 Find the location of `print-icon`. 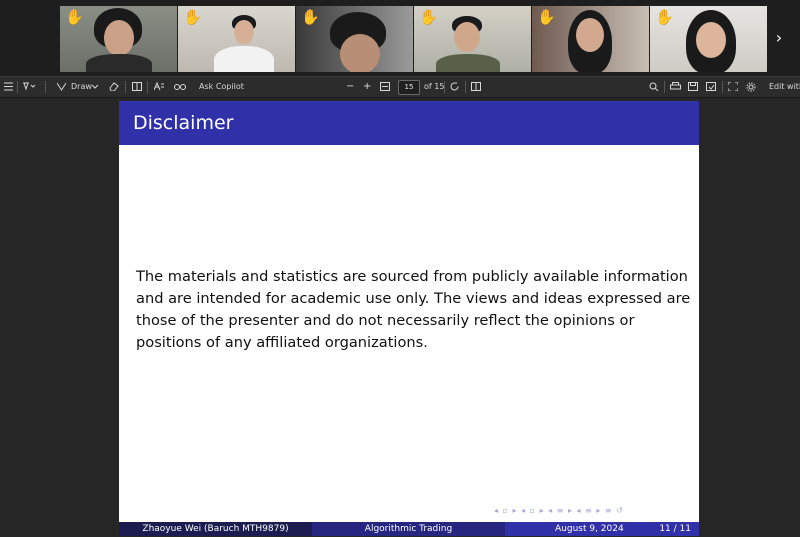

print-icon is located at coordinates (675, 87).